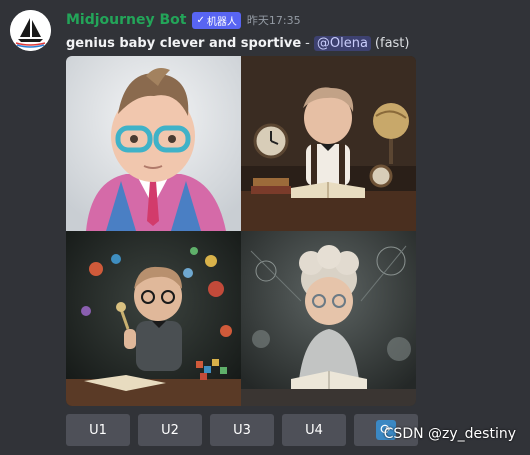  What do you see at coordinates (184, 43) in the screenshot?
I see `prompt-text: genius baby clever and sportive` at bounding box center [184, 43].